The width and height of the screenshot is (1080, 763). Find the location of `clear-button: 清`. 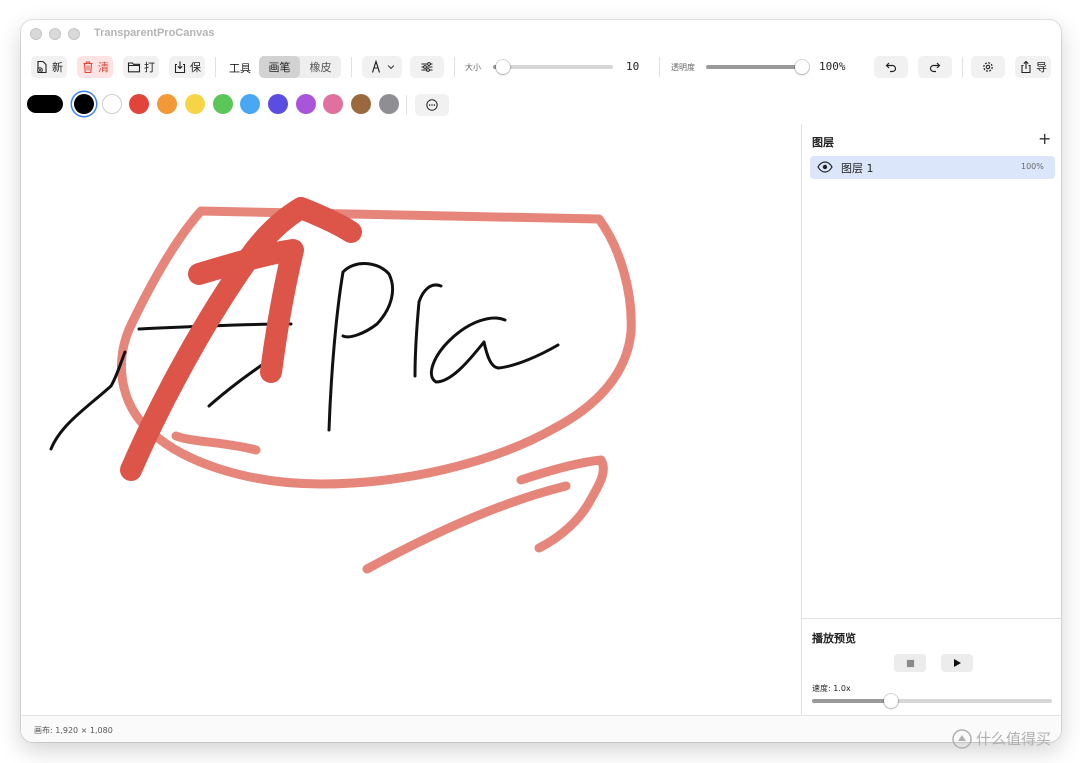

clear-button: 清 is located at coordinates (95, 67).